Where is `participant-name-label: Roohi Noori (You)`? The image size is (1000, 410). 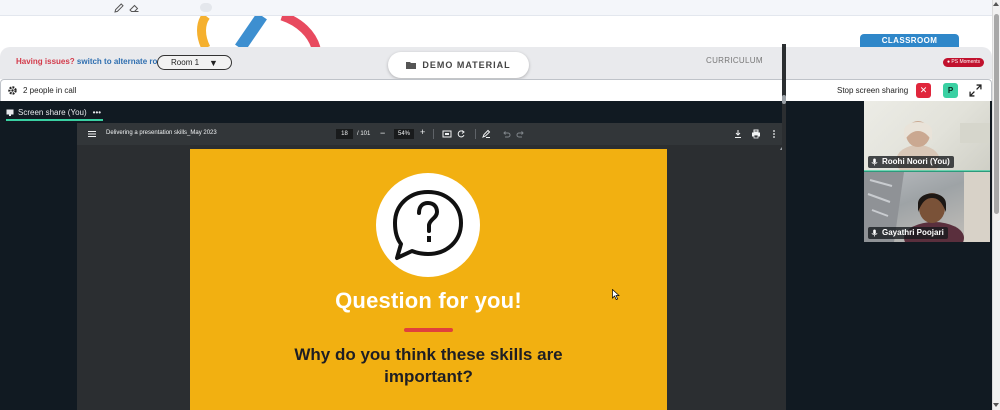 participant-name-label: Roohi Noori (You) is located at coordinates (911, 162).